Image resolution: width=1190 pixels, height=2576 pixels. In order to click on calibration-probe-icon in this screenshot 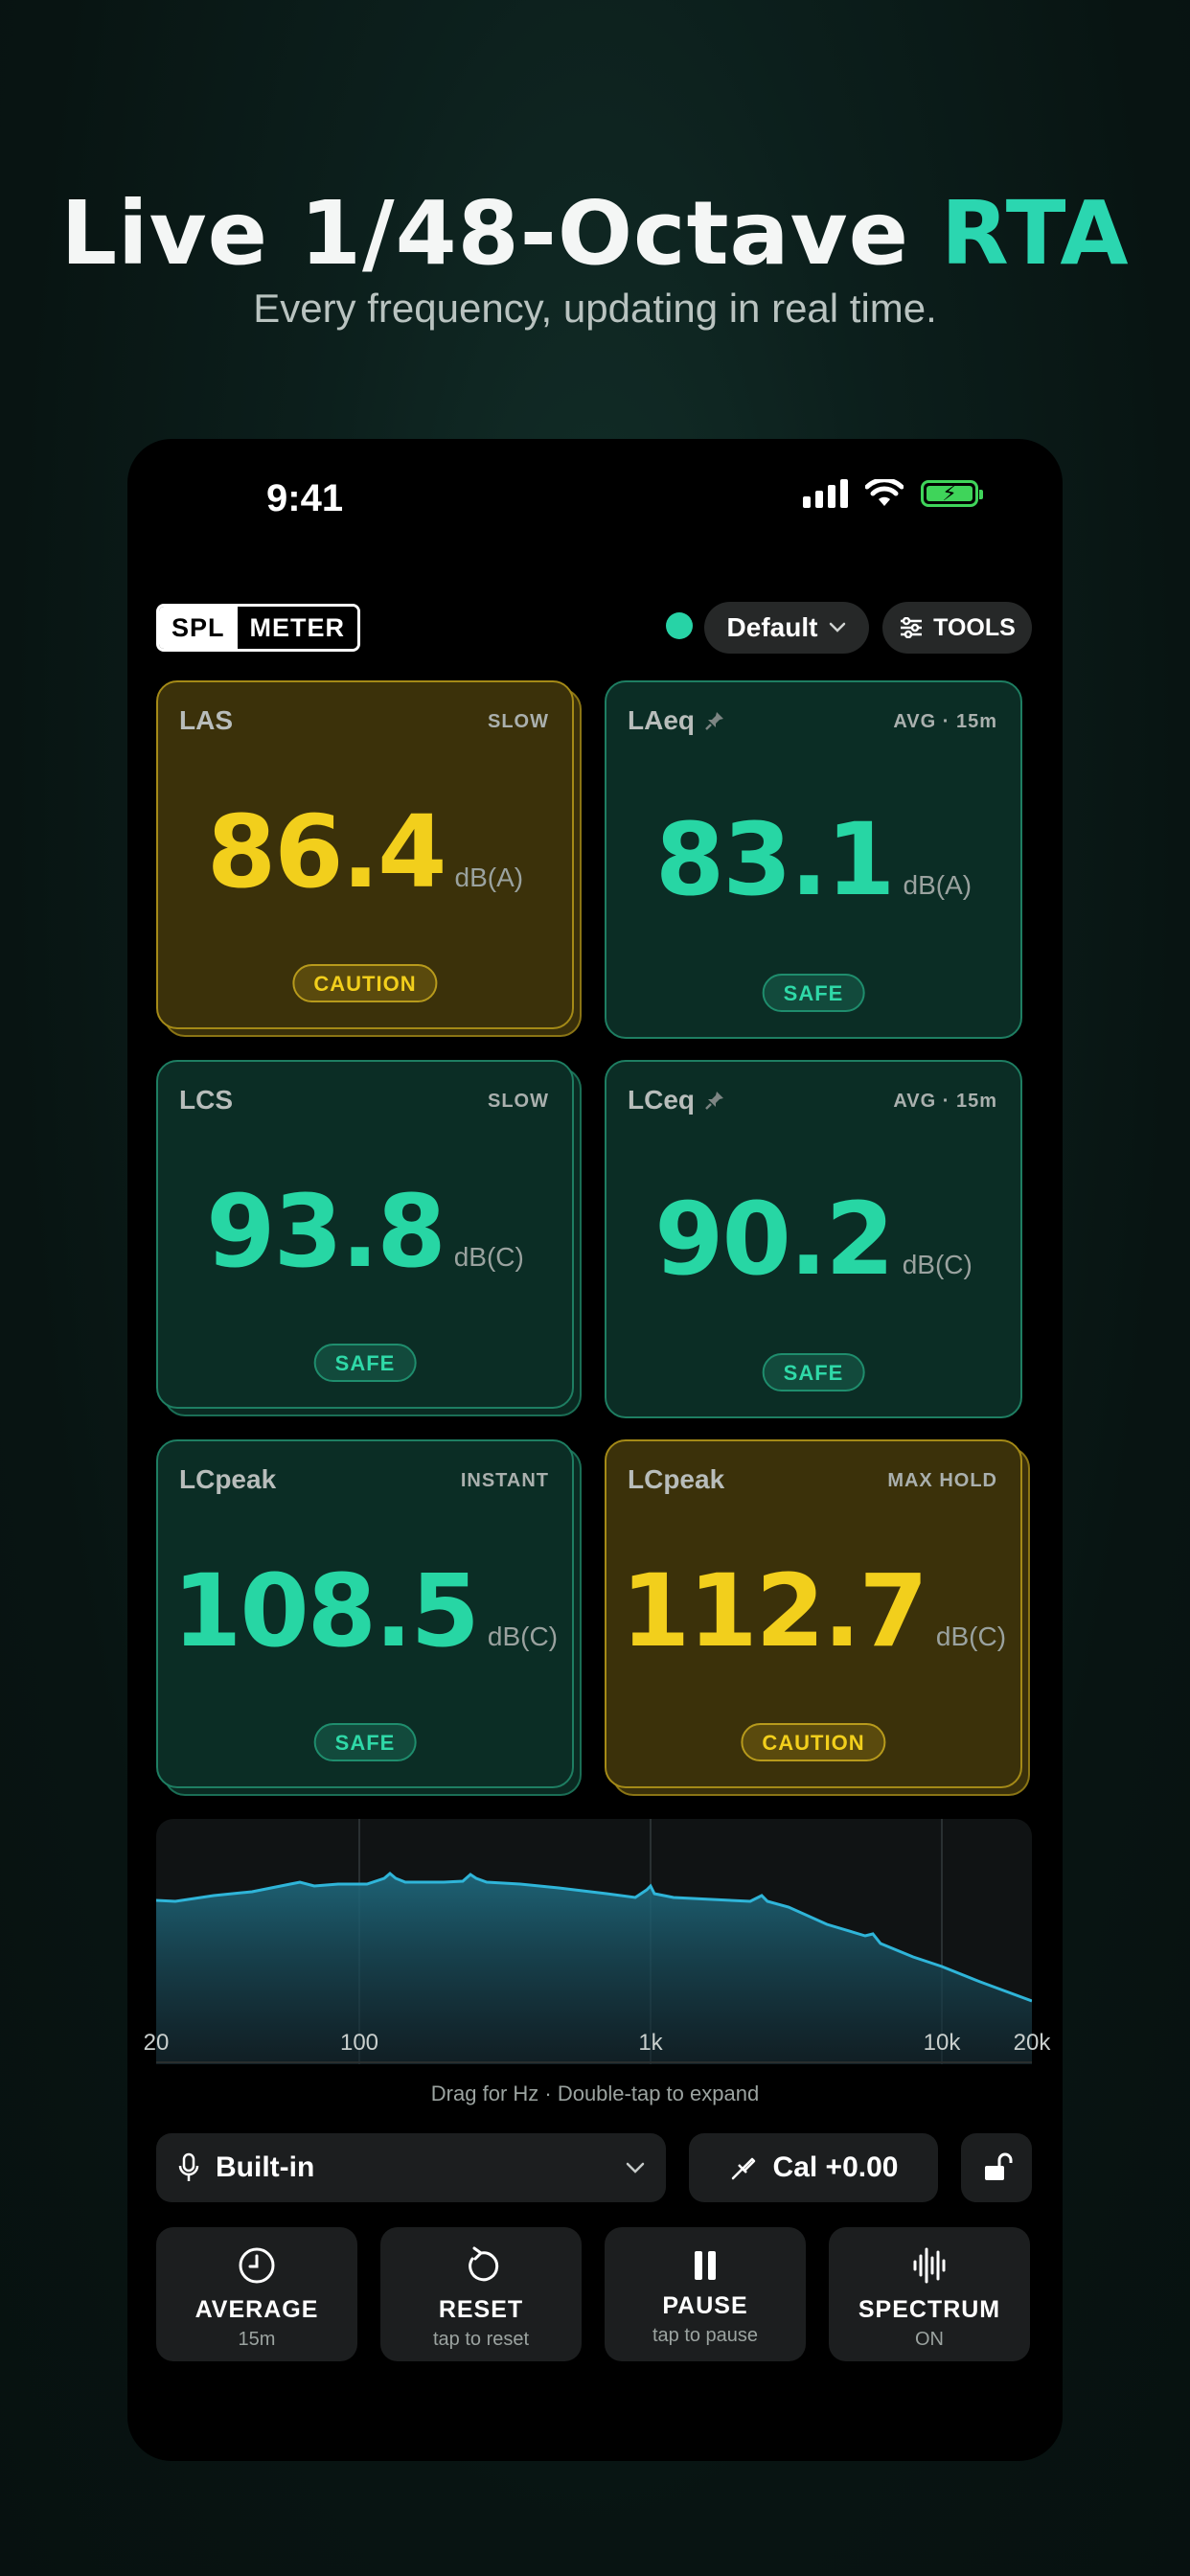, I will do `click(743, 2168)`.